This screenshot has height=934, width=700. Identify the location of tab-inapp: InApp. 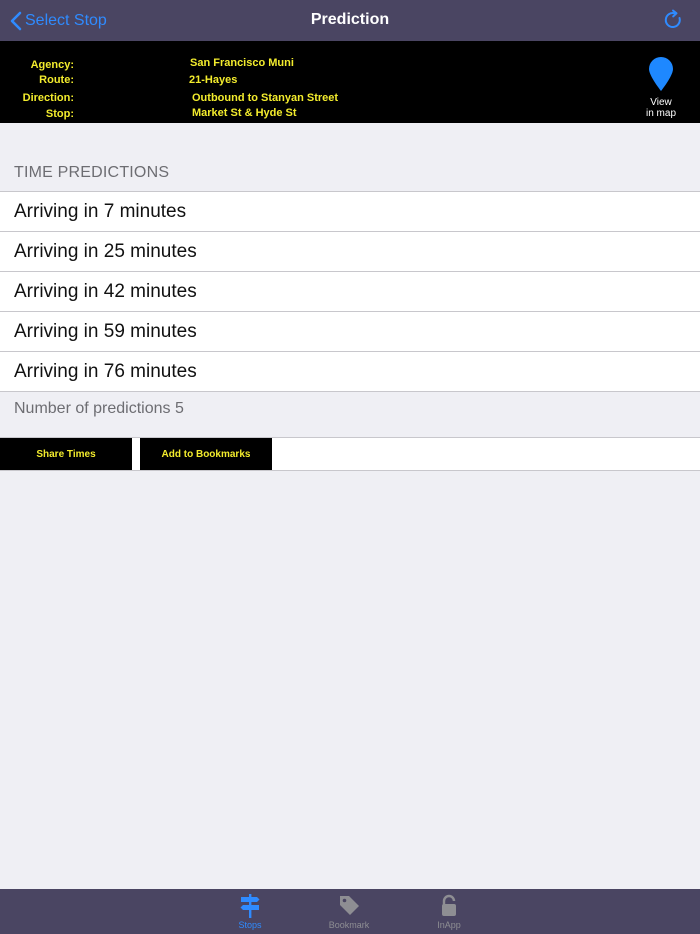
(449, 911).